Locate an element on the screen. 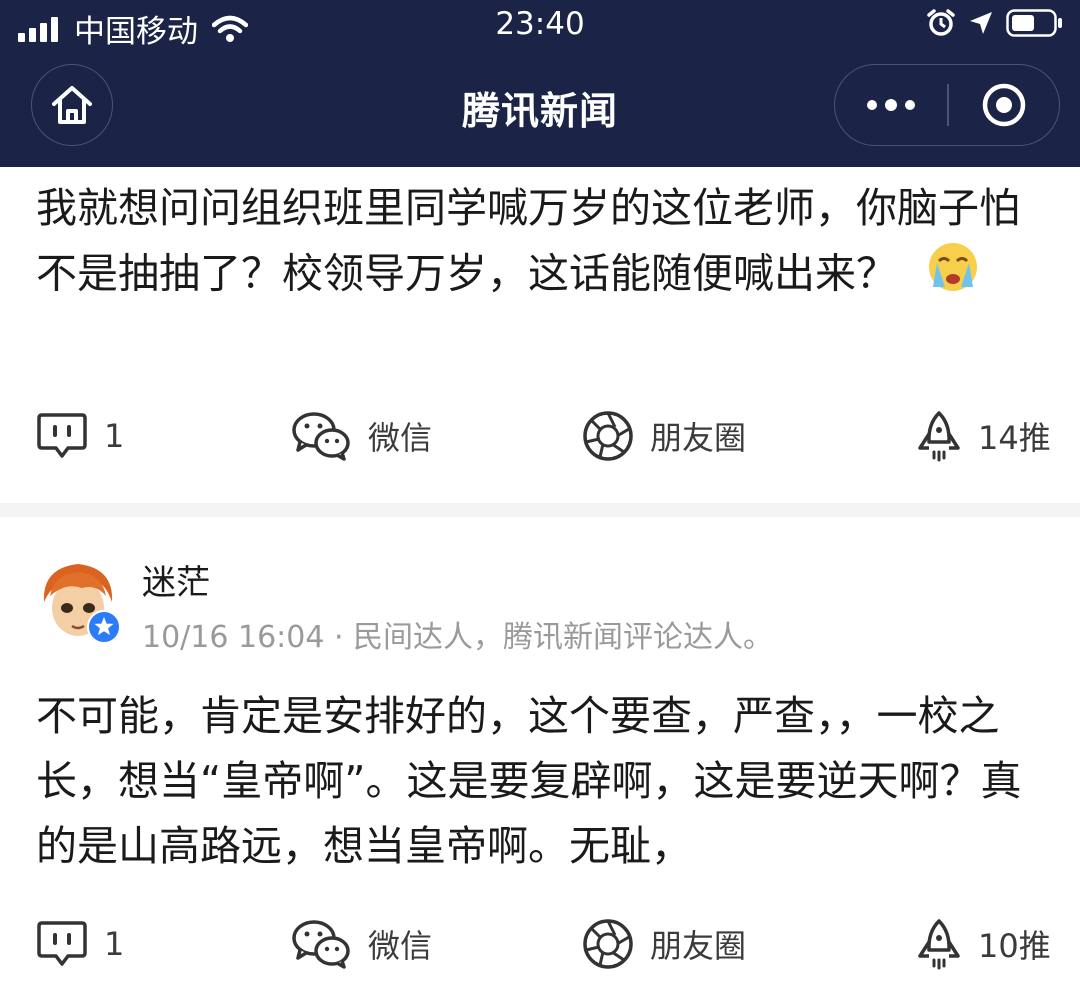  target-circle-icon is located at coordinates (1003, 105).